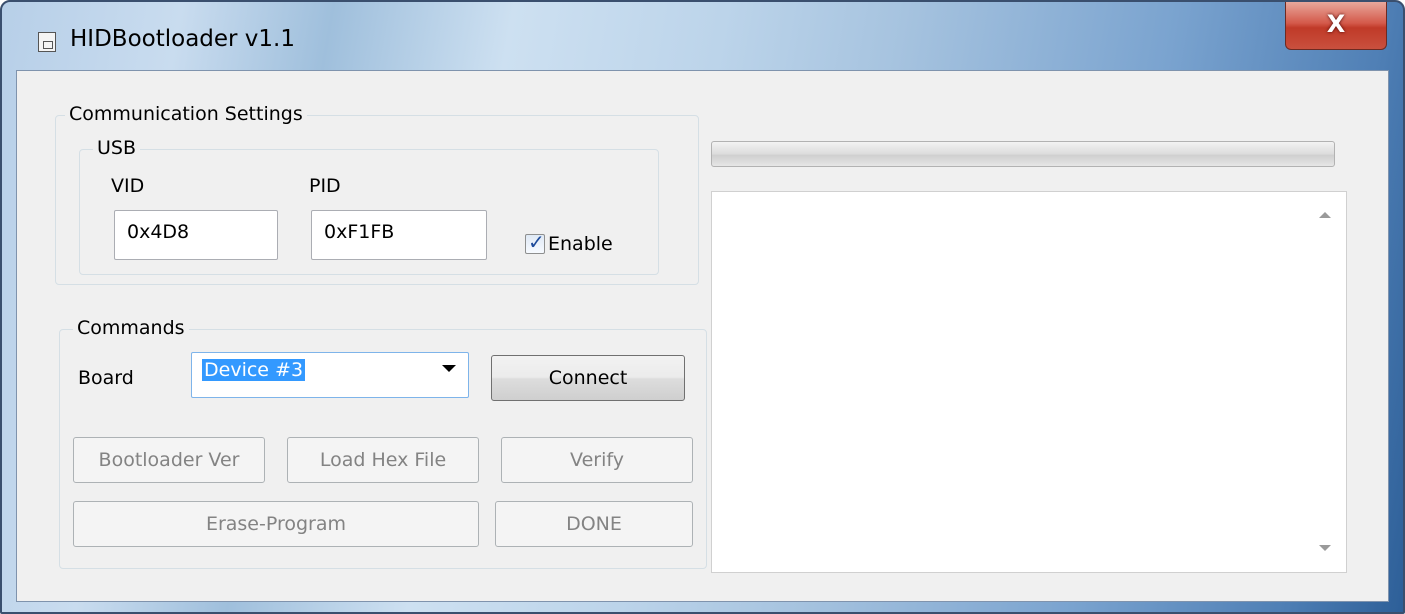 This screenshot has height=614, width=1405. I want to click on progress-bar, so click(1023, 154).